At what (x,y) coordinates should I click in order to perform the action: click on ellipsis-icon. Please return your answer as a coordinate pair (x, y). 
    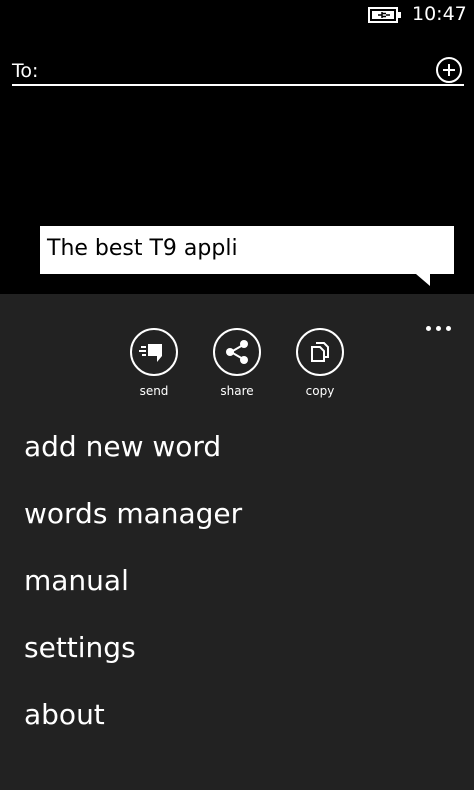
    Looking at the image, I should click on (439, 328).